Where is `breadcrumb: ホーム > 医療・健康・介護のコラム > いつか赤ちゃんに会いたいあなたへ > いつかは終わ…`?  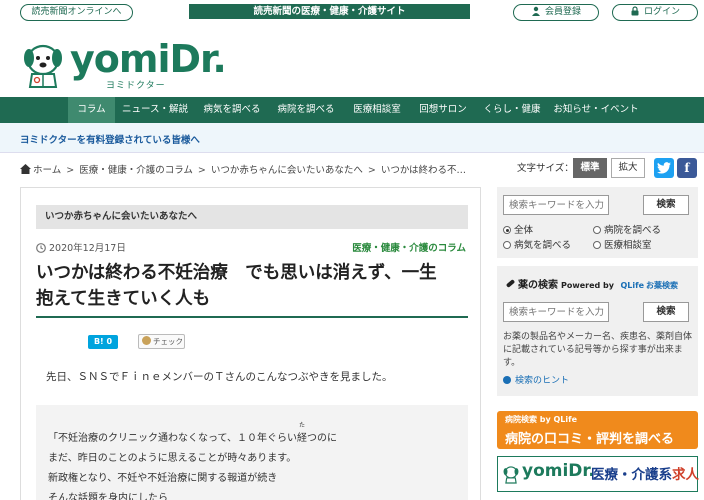 breadcrumb: ホーム > 医療・健康・介護のコラム > いつか赤ちゃんに会いたいあなたへ > いつかは終わ… is located at coordinates (243, 170).